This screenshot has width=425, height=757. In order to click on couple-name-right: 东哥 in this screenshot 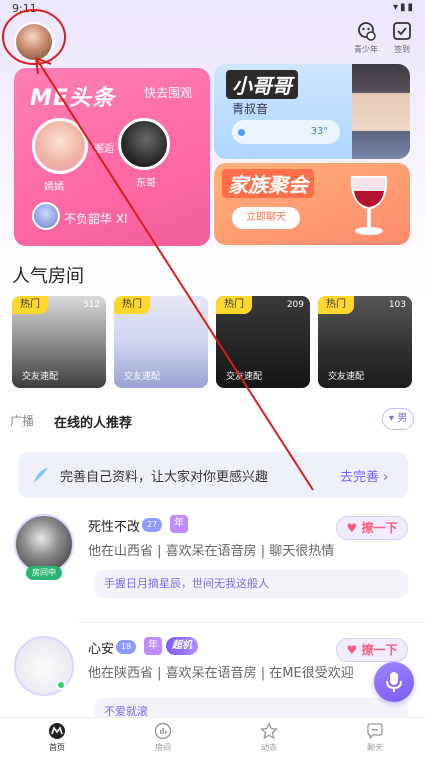, I will do `click(146, 183)`.